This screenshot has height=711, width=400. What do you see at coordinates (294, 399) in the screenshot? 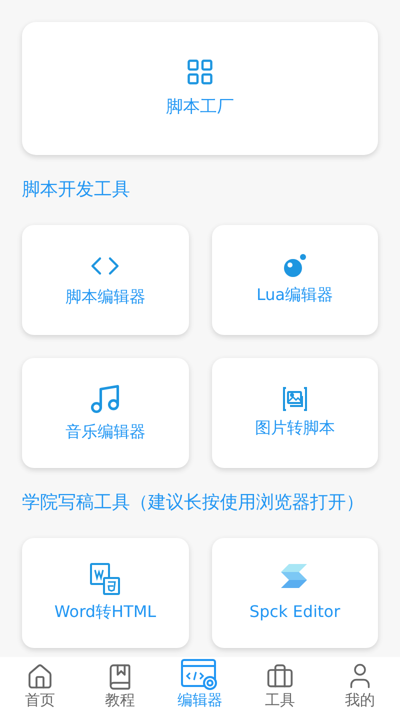
I see `framed-image-icon` at bounding box center [294, 399].